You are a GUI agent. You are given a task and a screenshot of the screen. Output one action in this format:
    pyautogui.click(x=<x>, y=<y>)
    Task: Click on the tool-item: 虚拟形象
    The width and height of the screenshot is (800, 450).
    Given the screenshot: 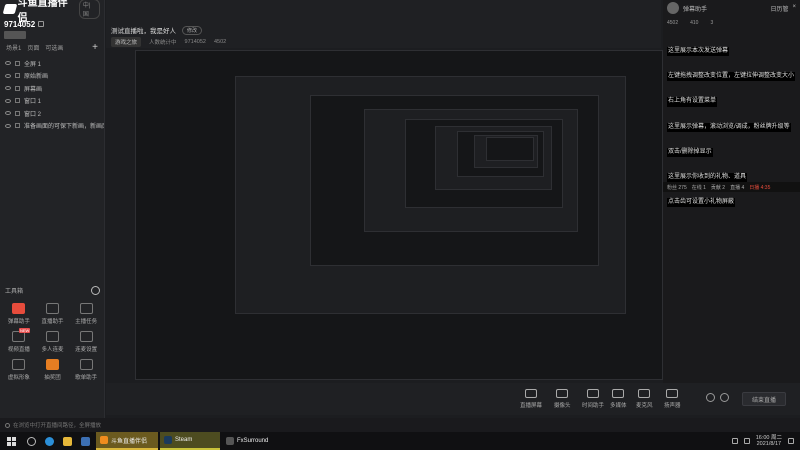 What is the action you would take?
    pyautogui.click(x=19, y=370)
    